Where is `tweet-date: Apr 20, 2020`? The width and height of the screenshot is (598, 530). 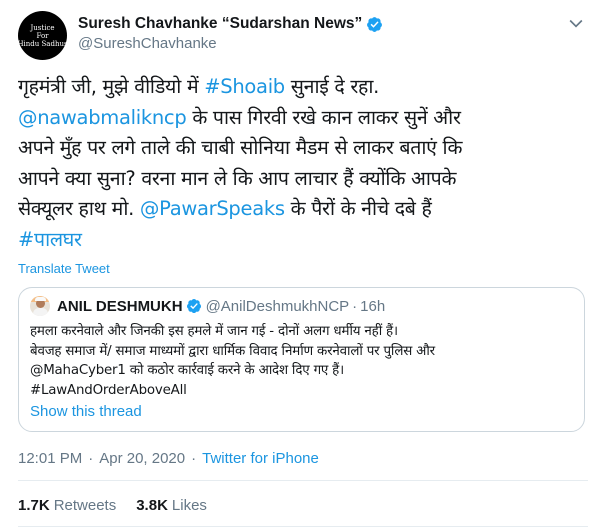
tweet-date: Apr 20, 2020 is located at coordinates (142, 458).